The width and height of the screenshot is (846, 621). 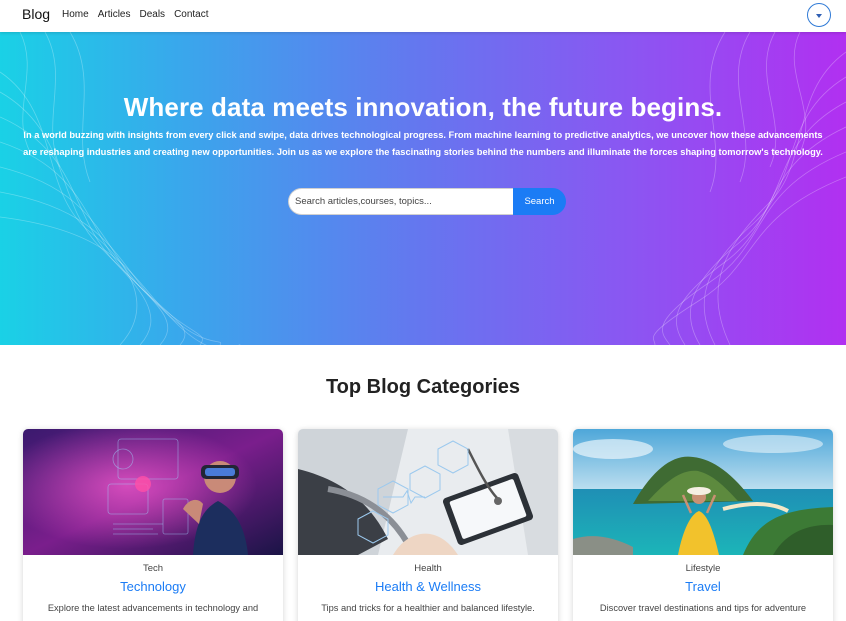 What do you see at coordinates (75, 14) in the screenshot?
I see `nav-link-home: Home` at bounding box center [75, 14].